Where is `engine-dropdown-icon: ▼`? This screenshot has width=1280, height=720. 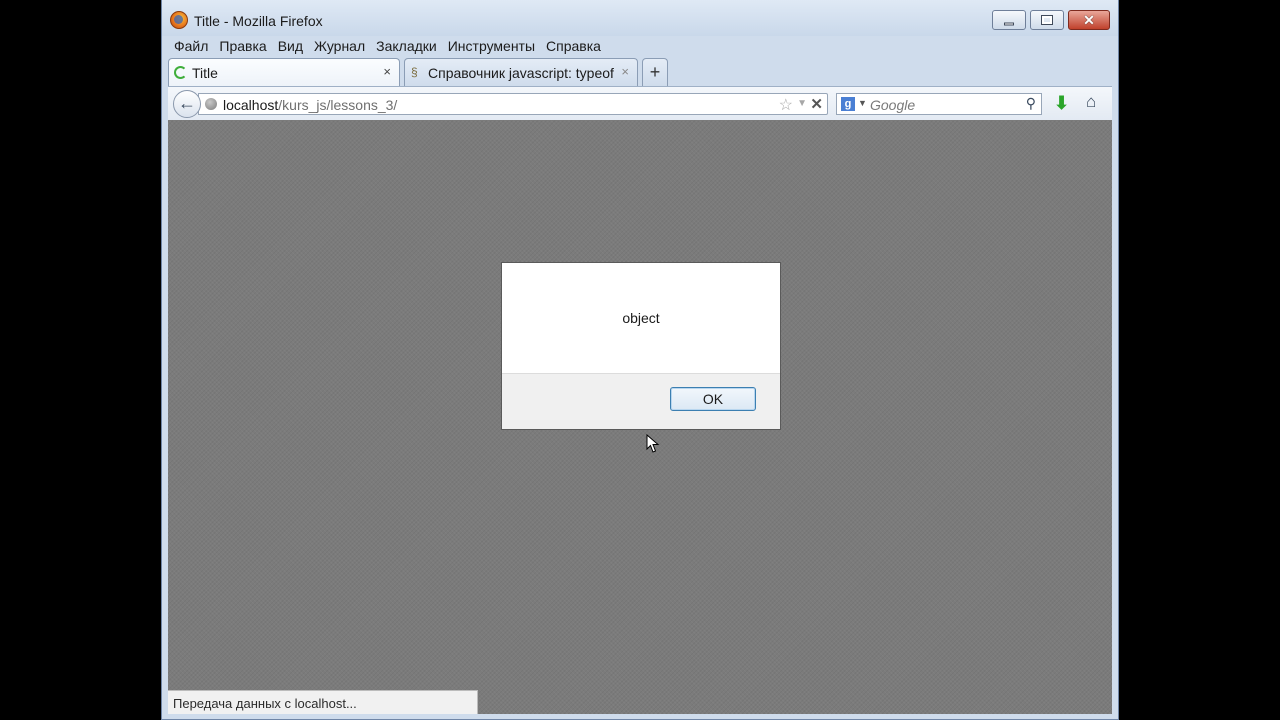 engine-dropdown-icon: ▼ is located at coordinates (862, 103).